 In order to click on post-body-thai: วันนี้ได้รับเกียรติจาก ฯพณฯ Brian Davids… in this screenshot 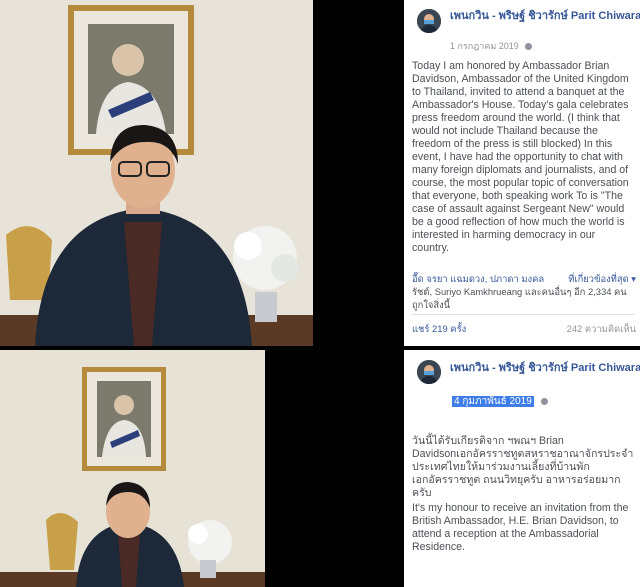, I will do `click(523, 467)`.